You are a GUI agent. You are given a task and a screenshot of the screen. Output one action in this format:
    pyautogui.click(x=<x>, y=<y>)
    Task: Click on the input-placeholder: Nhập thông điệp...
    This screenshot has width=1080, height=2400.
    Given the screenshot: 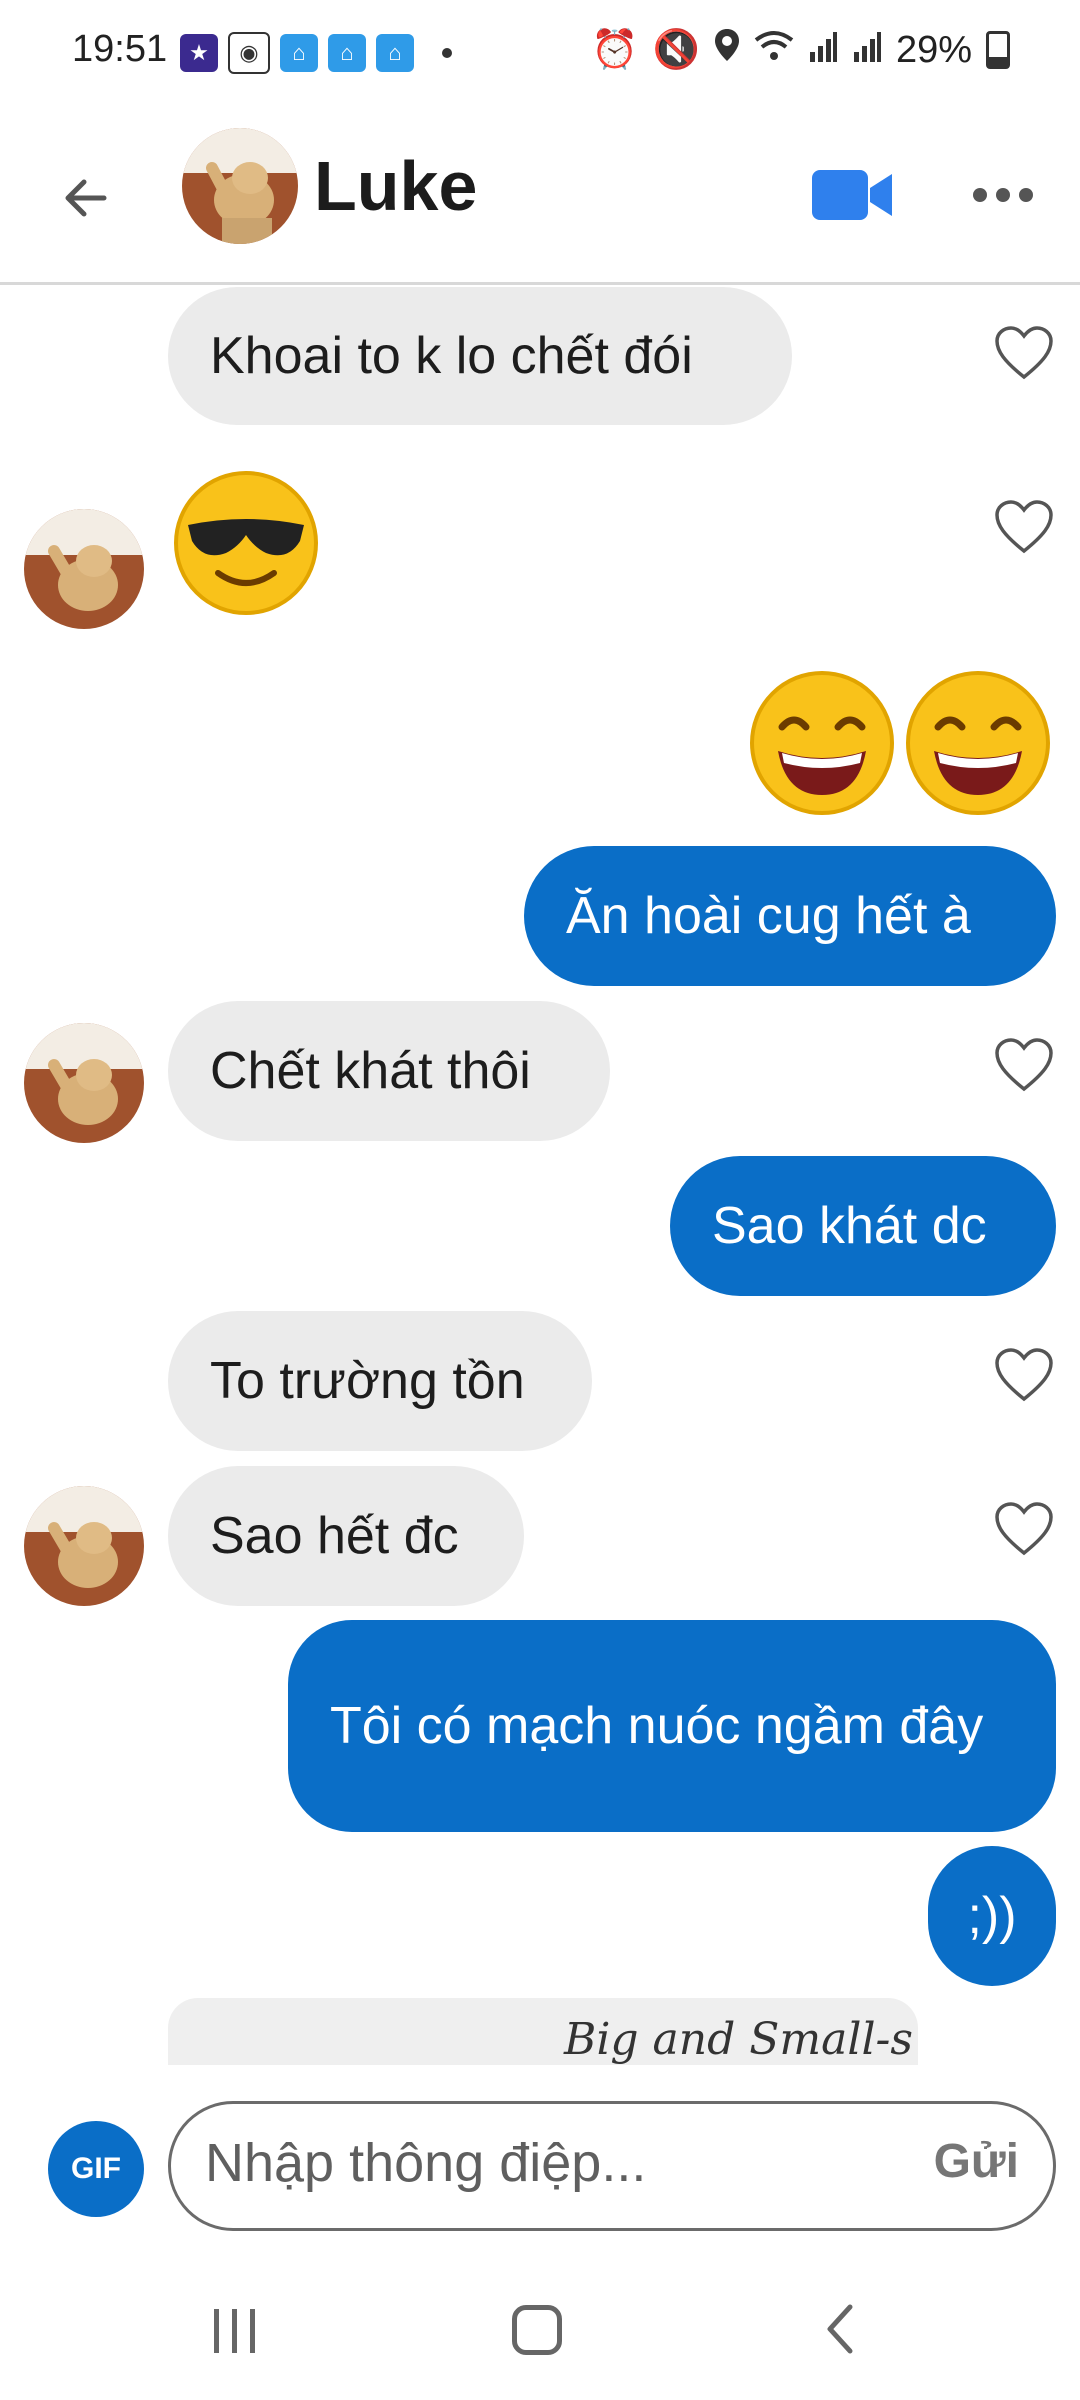 What is the action you would take?
    pyautogui.click(x=426, y=2163)
    